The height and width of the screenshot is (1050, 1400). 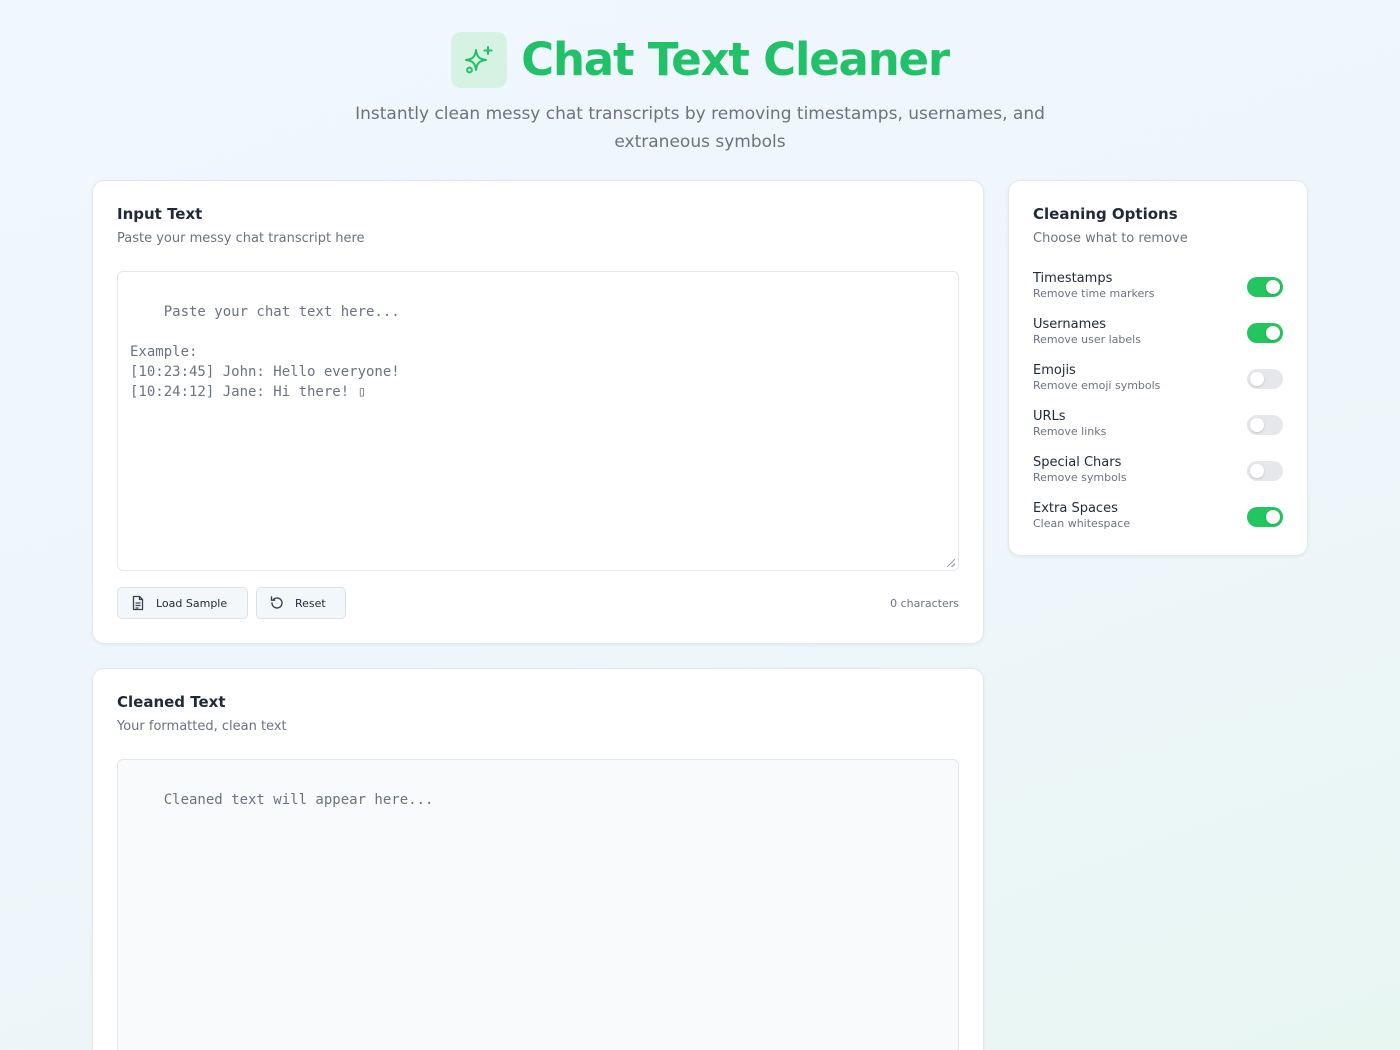 What do you see at coordinates (171, 702) in the screenshot?
I see `output-card-title: Cleaned Text` at bounding box center [171, 702].